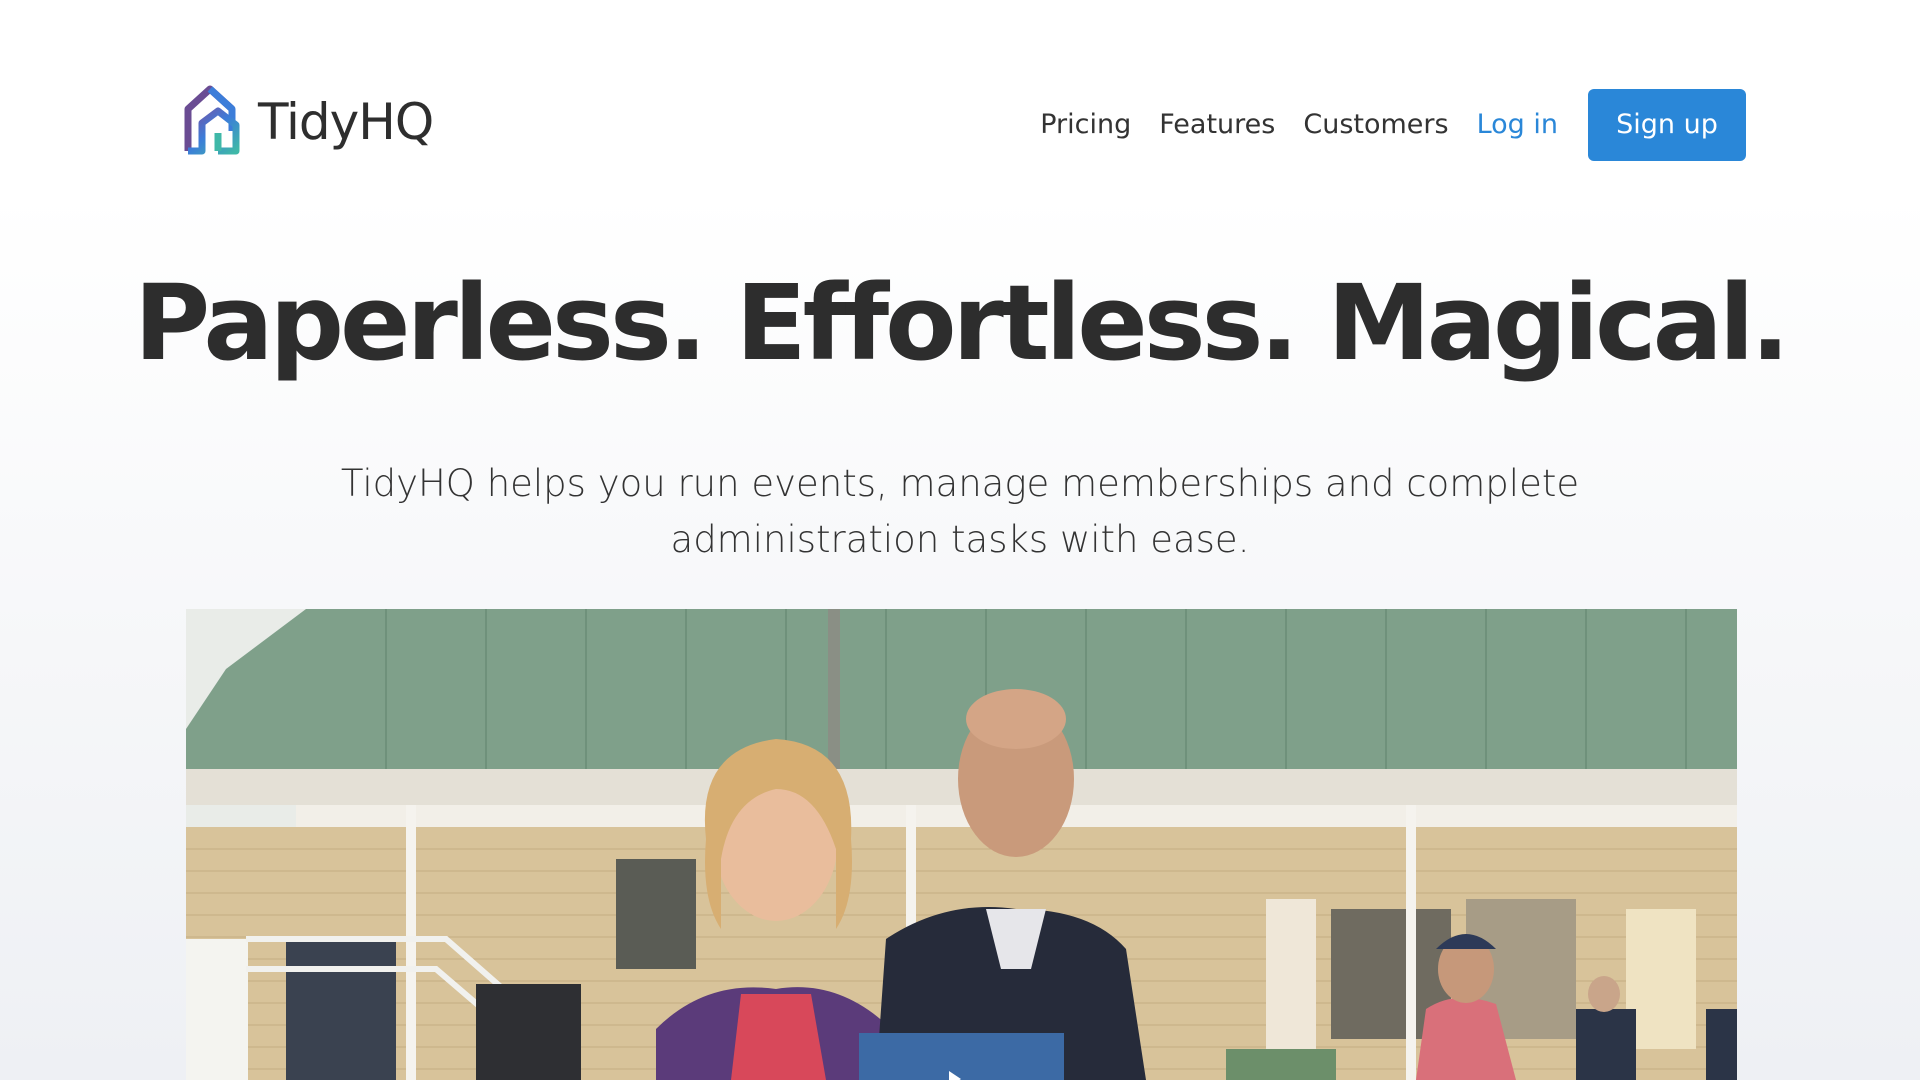 The width and height of the screenshot is (1920, 1080). What do you see at coordinates (1517, 124) in the screenshot?
I see `login-link: Log in` at bounding box center [1517, 124].